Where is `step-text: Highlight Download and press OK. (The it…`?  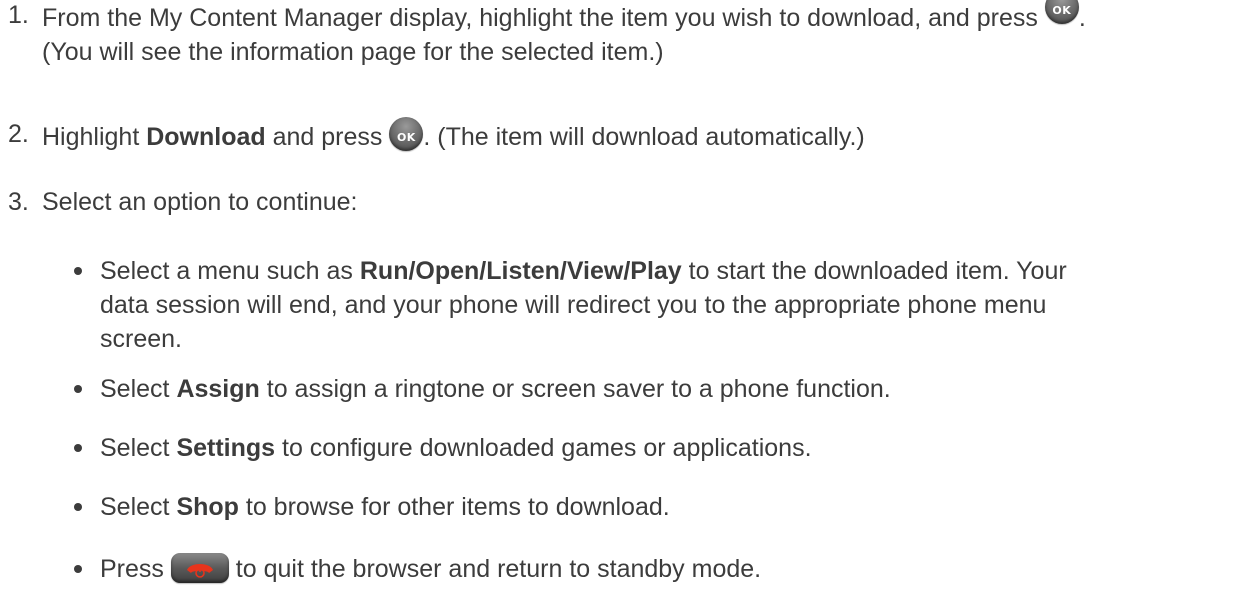 step-text: Highlight Download and press OK. (The it… is located at coordinates (639, 135).